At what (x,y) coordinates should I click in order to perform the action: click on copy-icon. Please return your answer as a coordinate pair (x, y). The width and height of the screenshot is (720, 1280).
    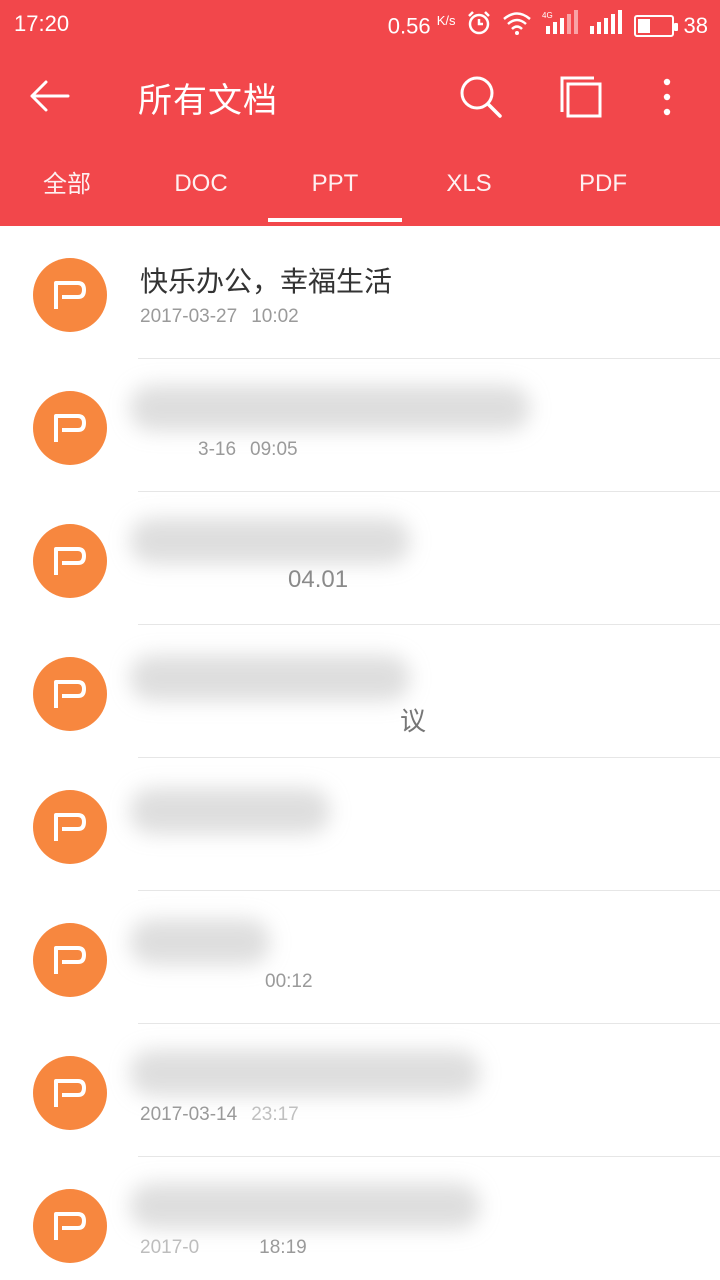
    Looking at the image, I should click on (581, 97).